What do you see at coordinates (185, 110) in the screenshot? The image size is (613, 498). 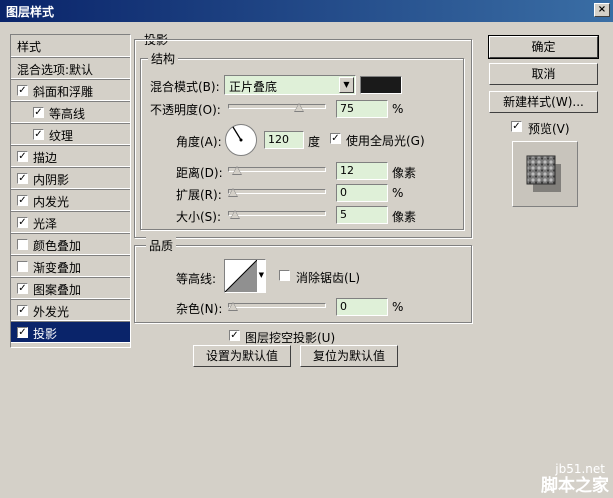 I see `opacity-label: 不透明度(O):` at bounding box center [185, 110].